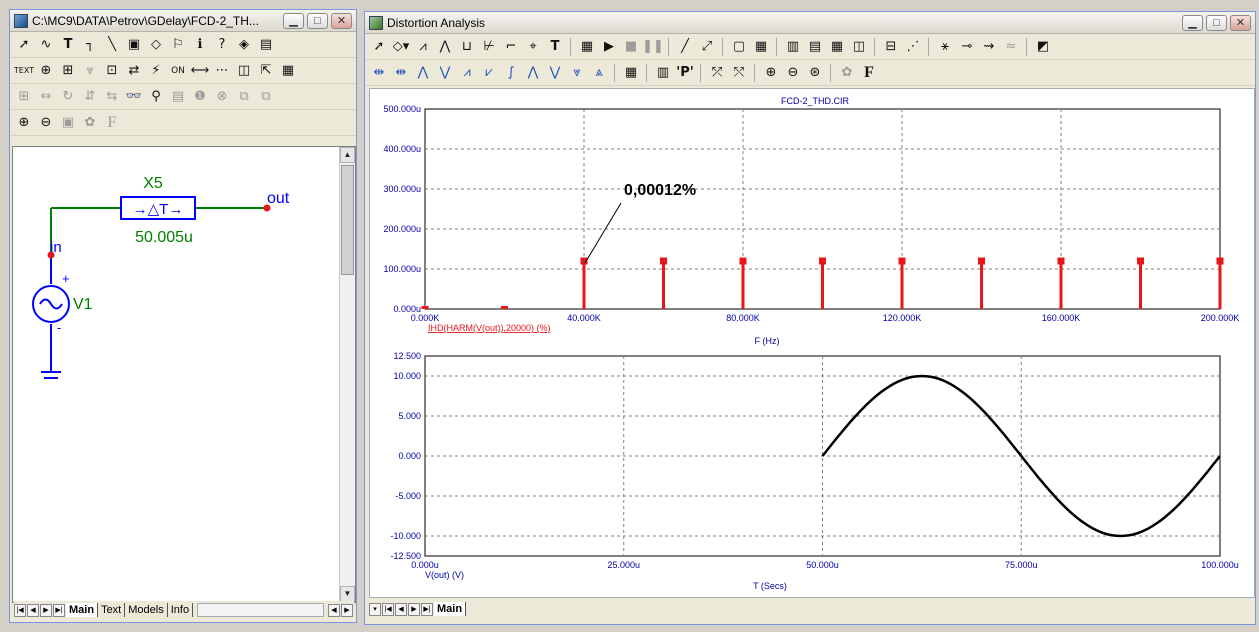 This screenshot has height=632, width=1259. I want to click on measure-icon: ⊬, so click(489, 47).